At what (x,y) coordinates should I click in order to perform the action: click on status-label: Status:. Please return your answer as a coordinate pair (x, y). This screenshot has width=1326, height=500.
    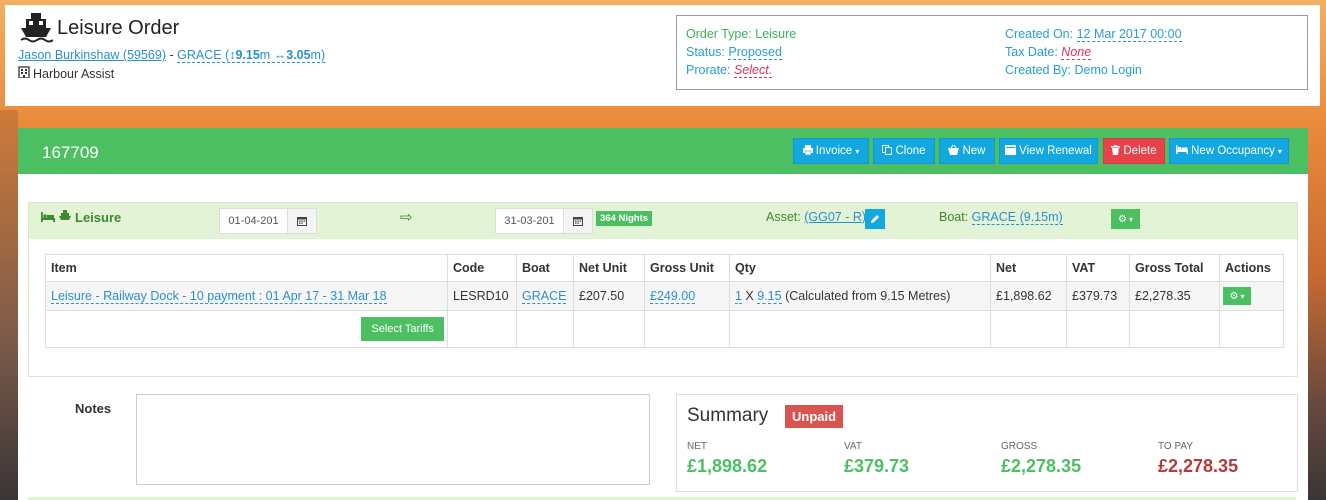
    Looking at the image, I should click on (705, 52).